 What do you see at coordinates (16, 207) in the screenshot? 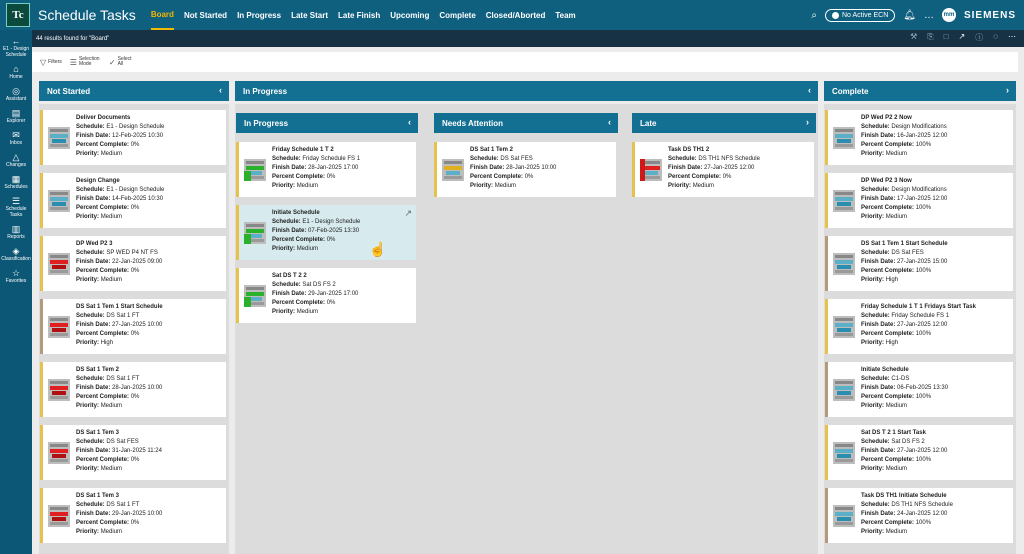
I see `sidebar-item-schedule-tasks: ☰ Schedule Tasks` at bounding box center [16, 207].